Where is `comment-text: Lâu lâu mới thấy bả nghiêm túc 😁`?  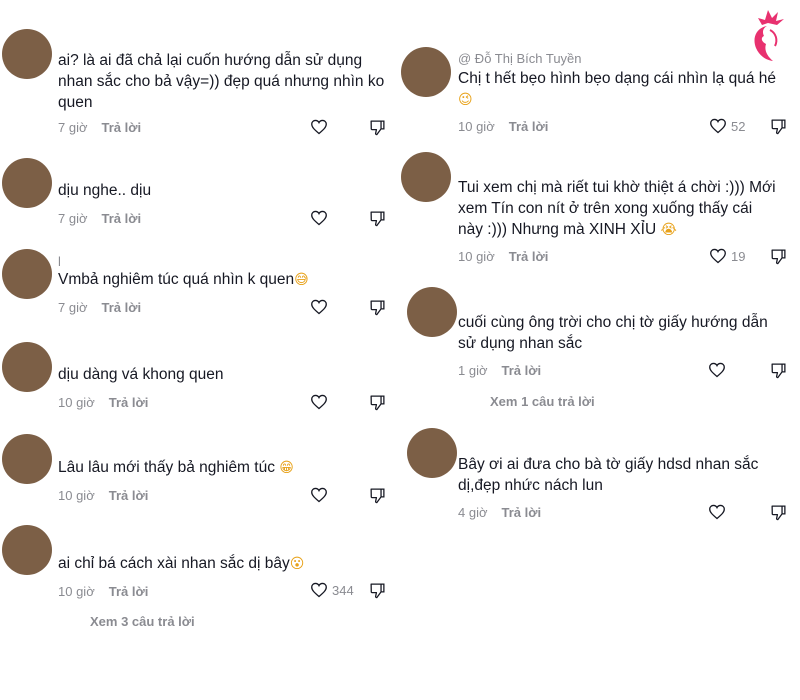 comment-text: Lâu lâu mới thấy bả nghiêm túc 😁 is located at coordinates (225, 468).